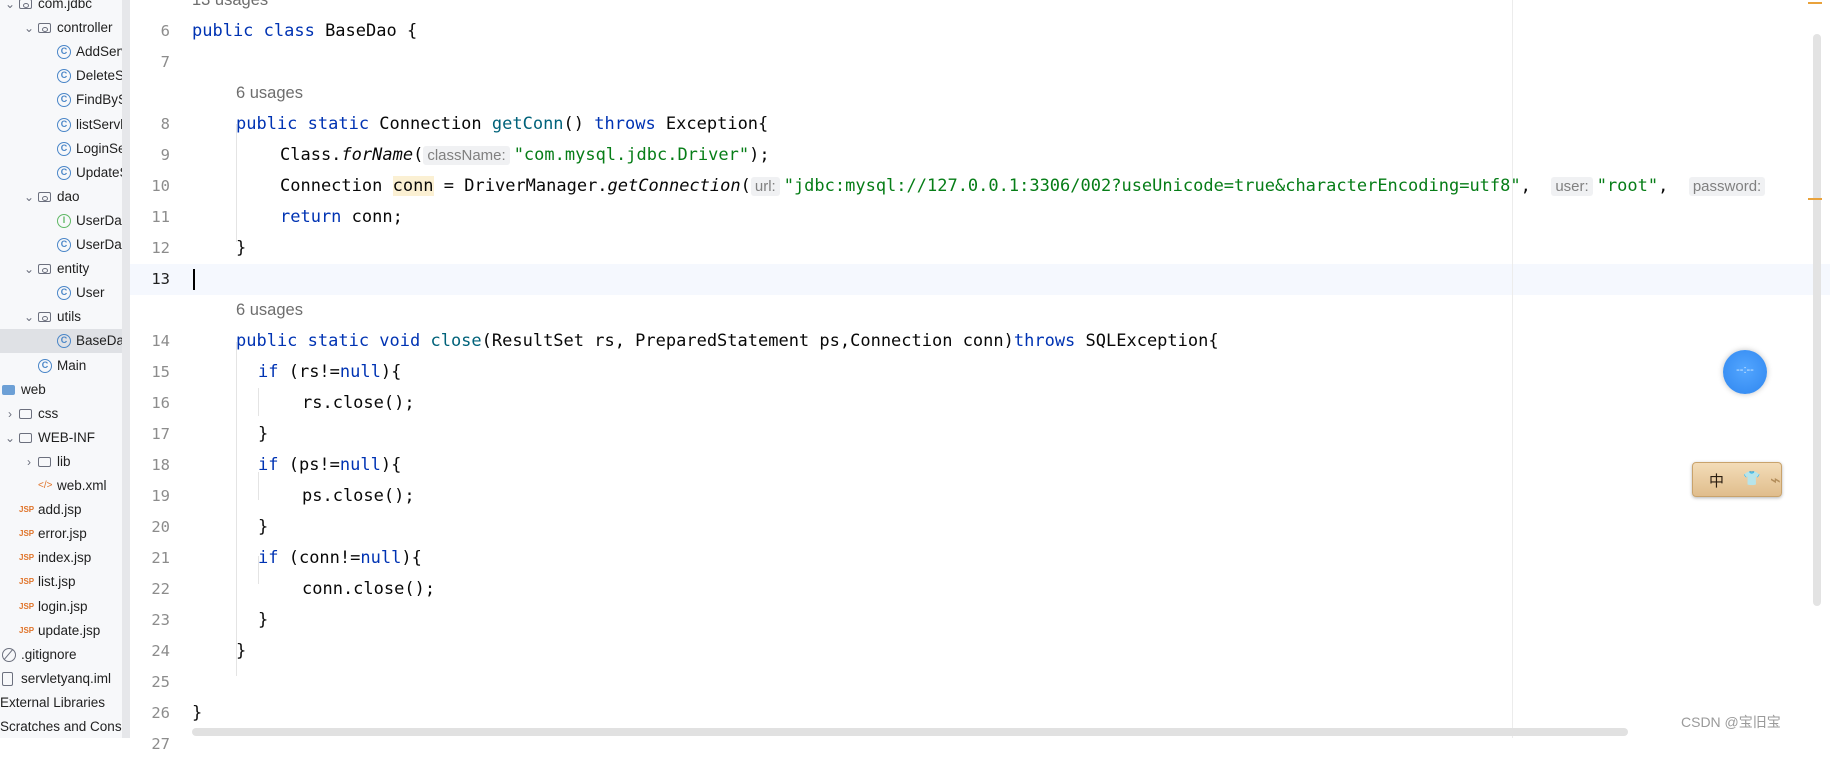 Image resolution: width=1830 pixels, height=760 pixels. I want to click on code-line: rs.close();, so click(358, 403).